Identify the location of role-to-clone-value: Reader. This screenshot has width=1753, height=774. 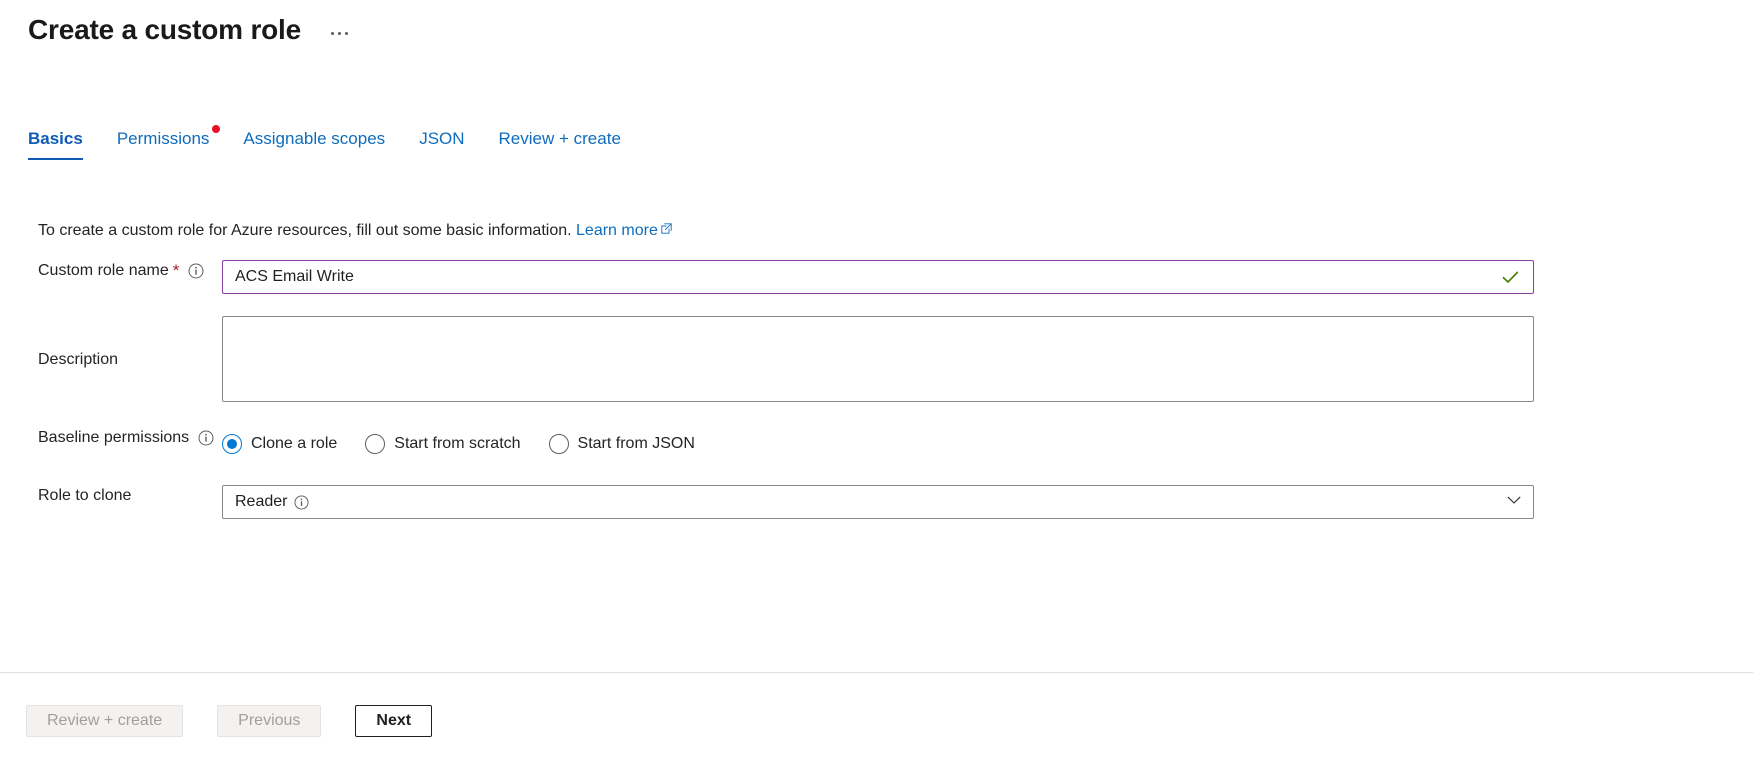
(261, 501).